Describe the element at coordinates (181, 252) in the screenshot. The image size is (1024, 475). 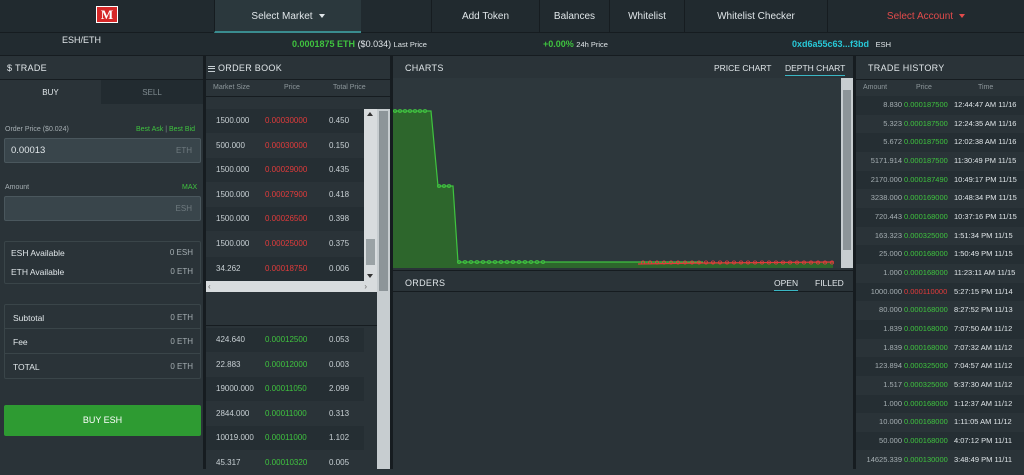
I see `esh-available-value: 0 ESH` at that location.